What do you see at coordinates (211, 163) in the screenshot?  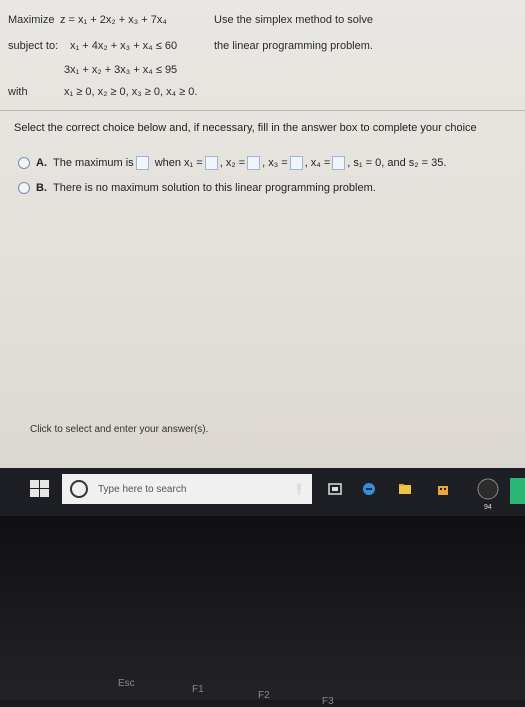 I see `answer-box-x1` at bounding box center [211, 163].